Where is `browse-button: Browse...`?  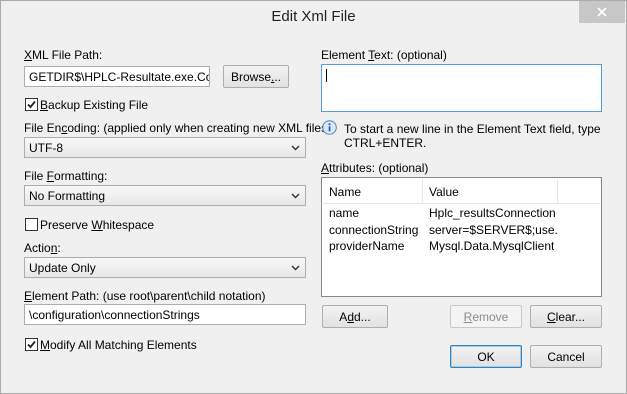 browse-button: Browse... is located at coordinates (256, 76).